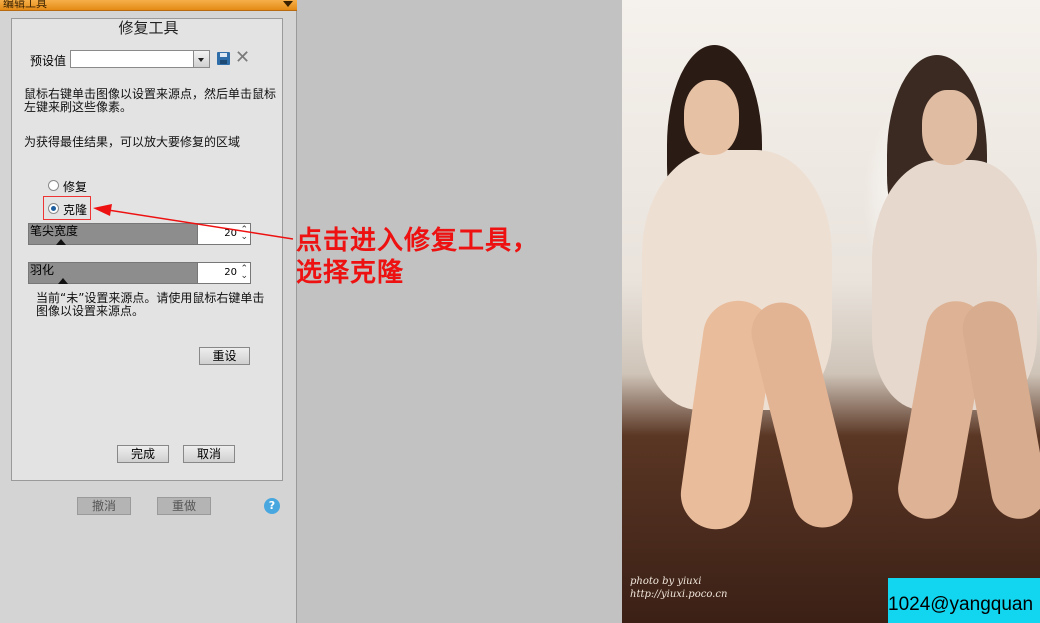  I want to click on photo-credit-line-2: http://yiuxi.poco.cn, so click(679, 594).